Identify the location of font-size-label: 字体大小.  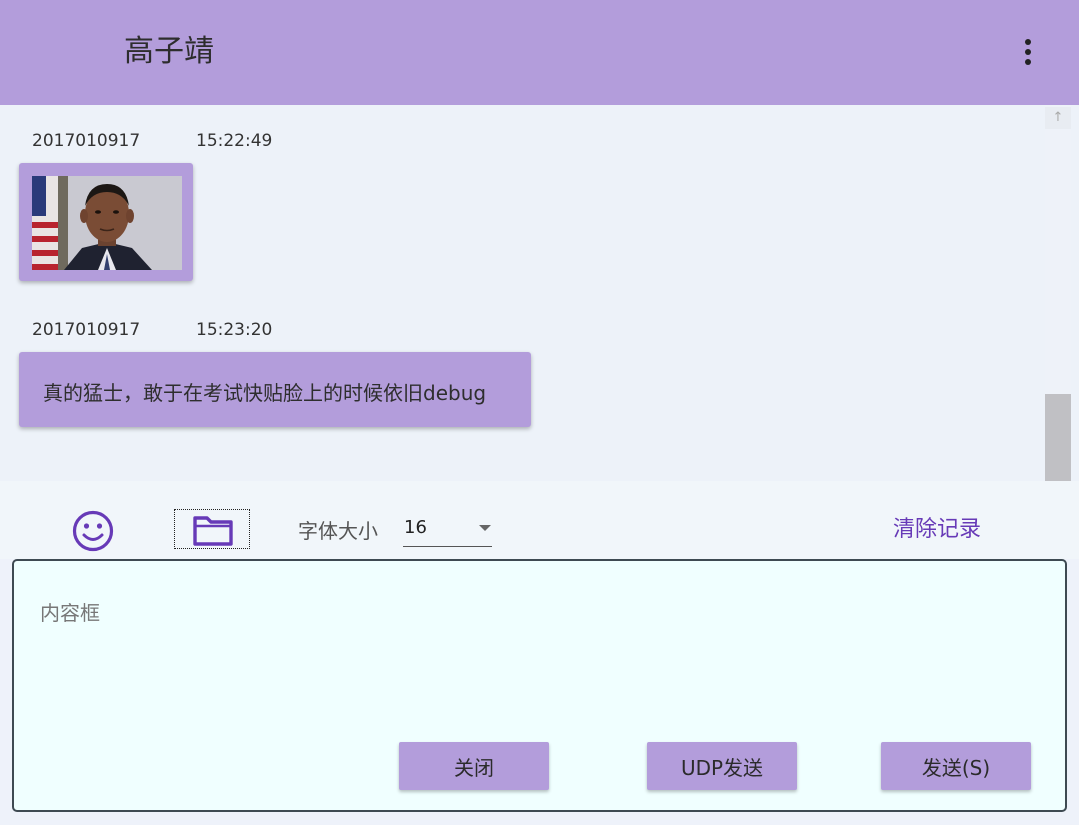
(338, 531).